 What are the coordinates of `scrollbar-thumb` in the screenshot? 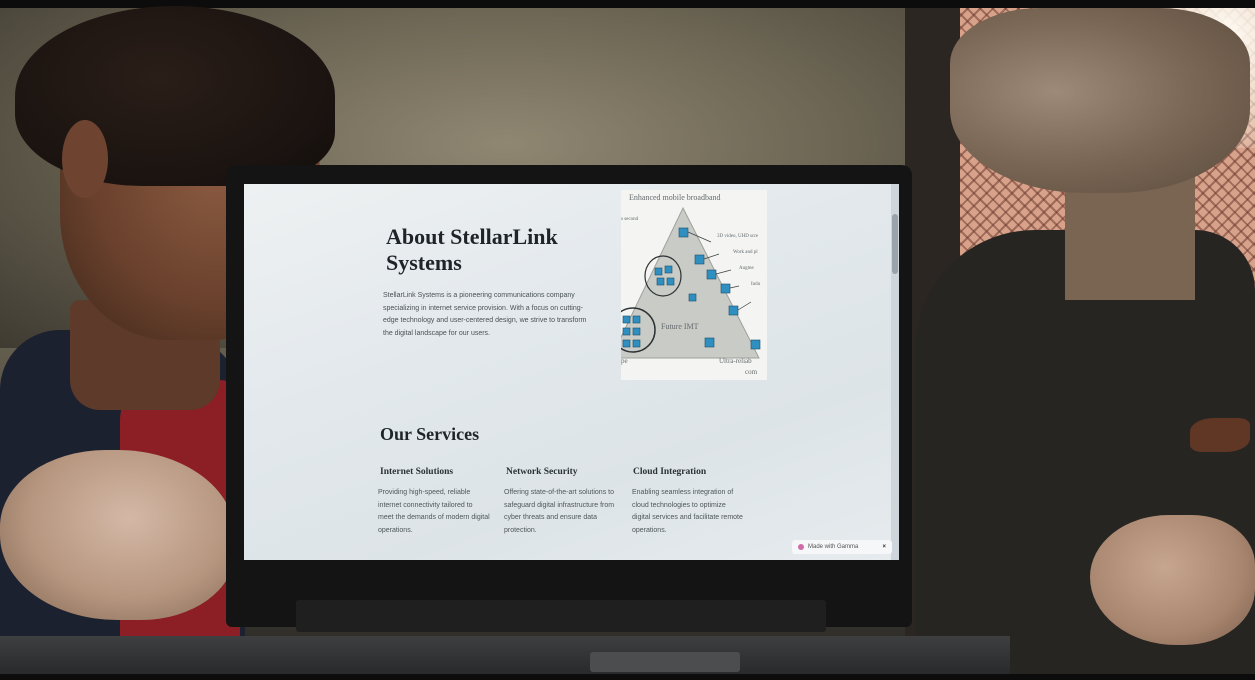 It's located at (895, 244).